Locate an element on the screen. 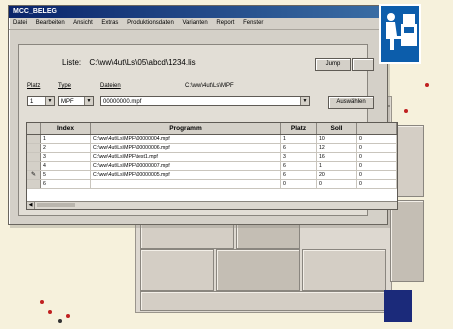 The height and width of the screenshot is (329, 453). cell-index: 2 is located at coordinates (66, 148).